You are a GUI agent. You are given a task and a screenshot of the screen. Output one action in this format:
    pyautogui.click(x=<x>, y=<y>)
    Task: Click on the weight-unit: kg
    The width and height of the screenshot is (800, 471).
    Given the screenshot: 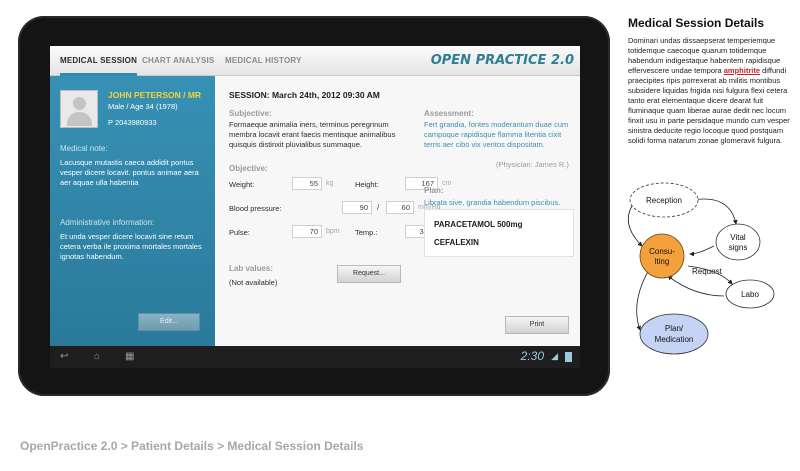 What is the action you would take?
    pyautogui.click(x=330, y=183)
    